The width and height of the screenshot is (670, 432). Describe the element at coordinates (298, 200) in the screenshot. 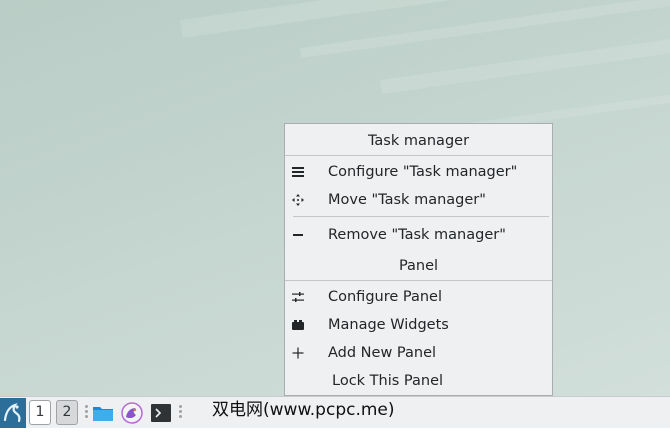

I see `move-icon` at that location.